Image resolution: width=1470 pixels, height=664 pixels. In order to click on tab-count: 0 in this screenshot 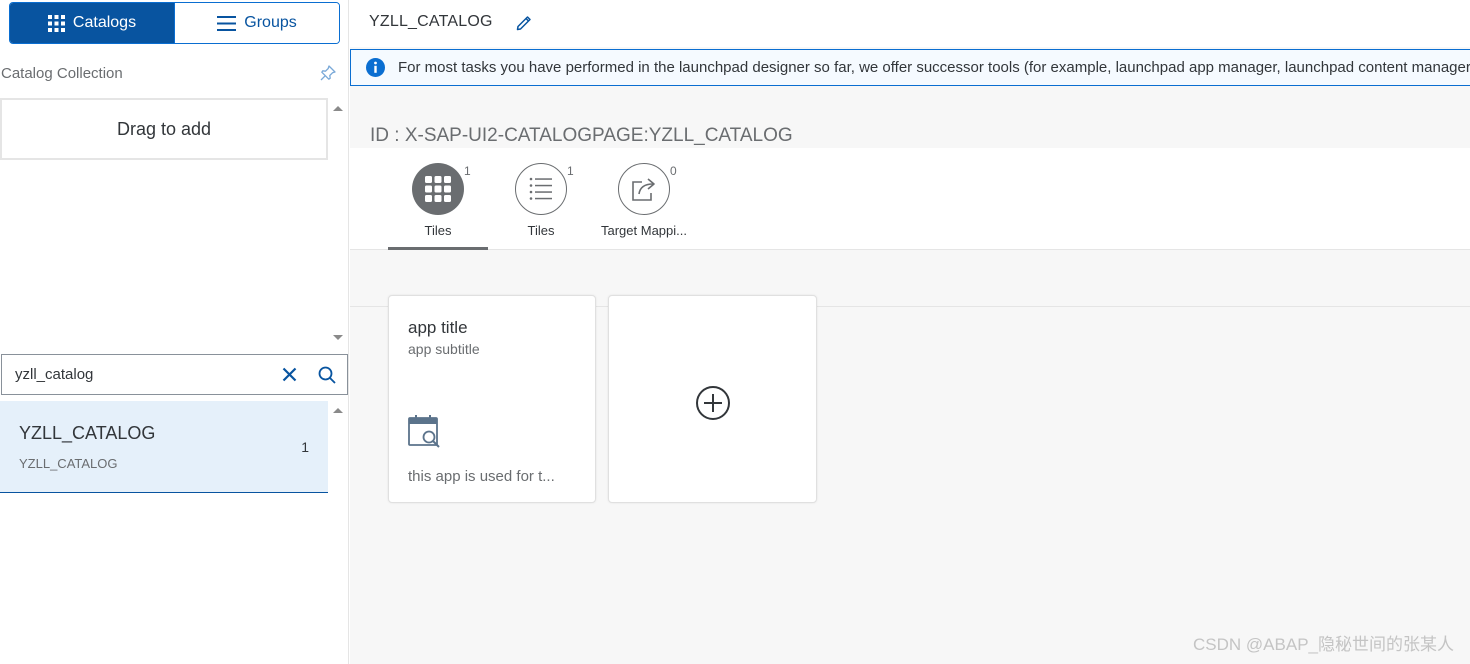, I will do `click(673, 171)`.